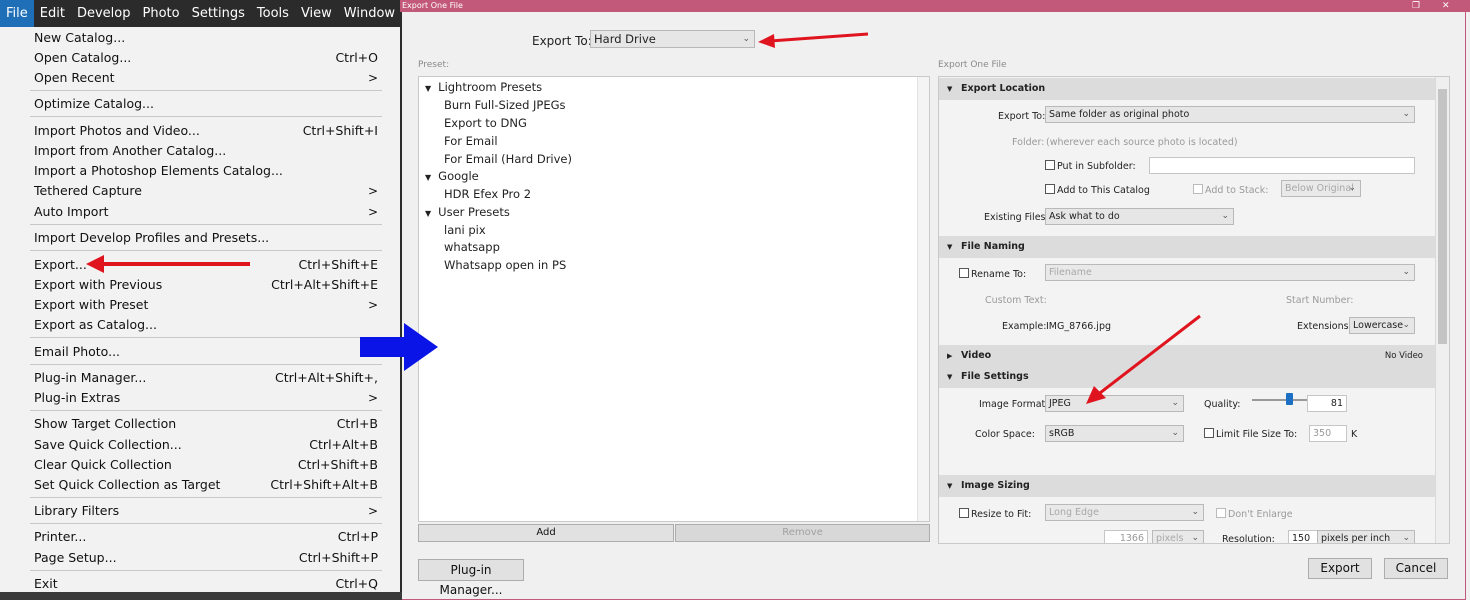 The width and height of the screenshot is (1470, 600). Describe the element at coordinates (52, 13) in the screenshot. I see `menu-edit: Edit` at that location.